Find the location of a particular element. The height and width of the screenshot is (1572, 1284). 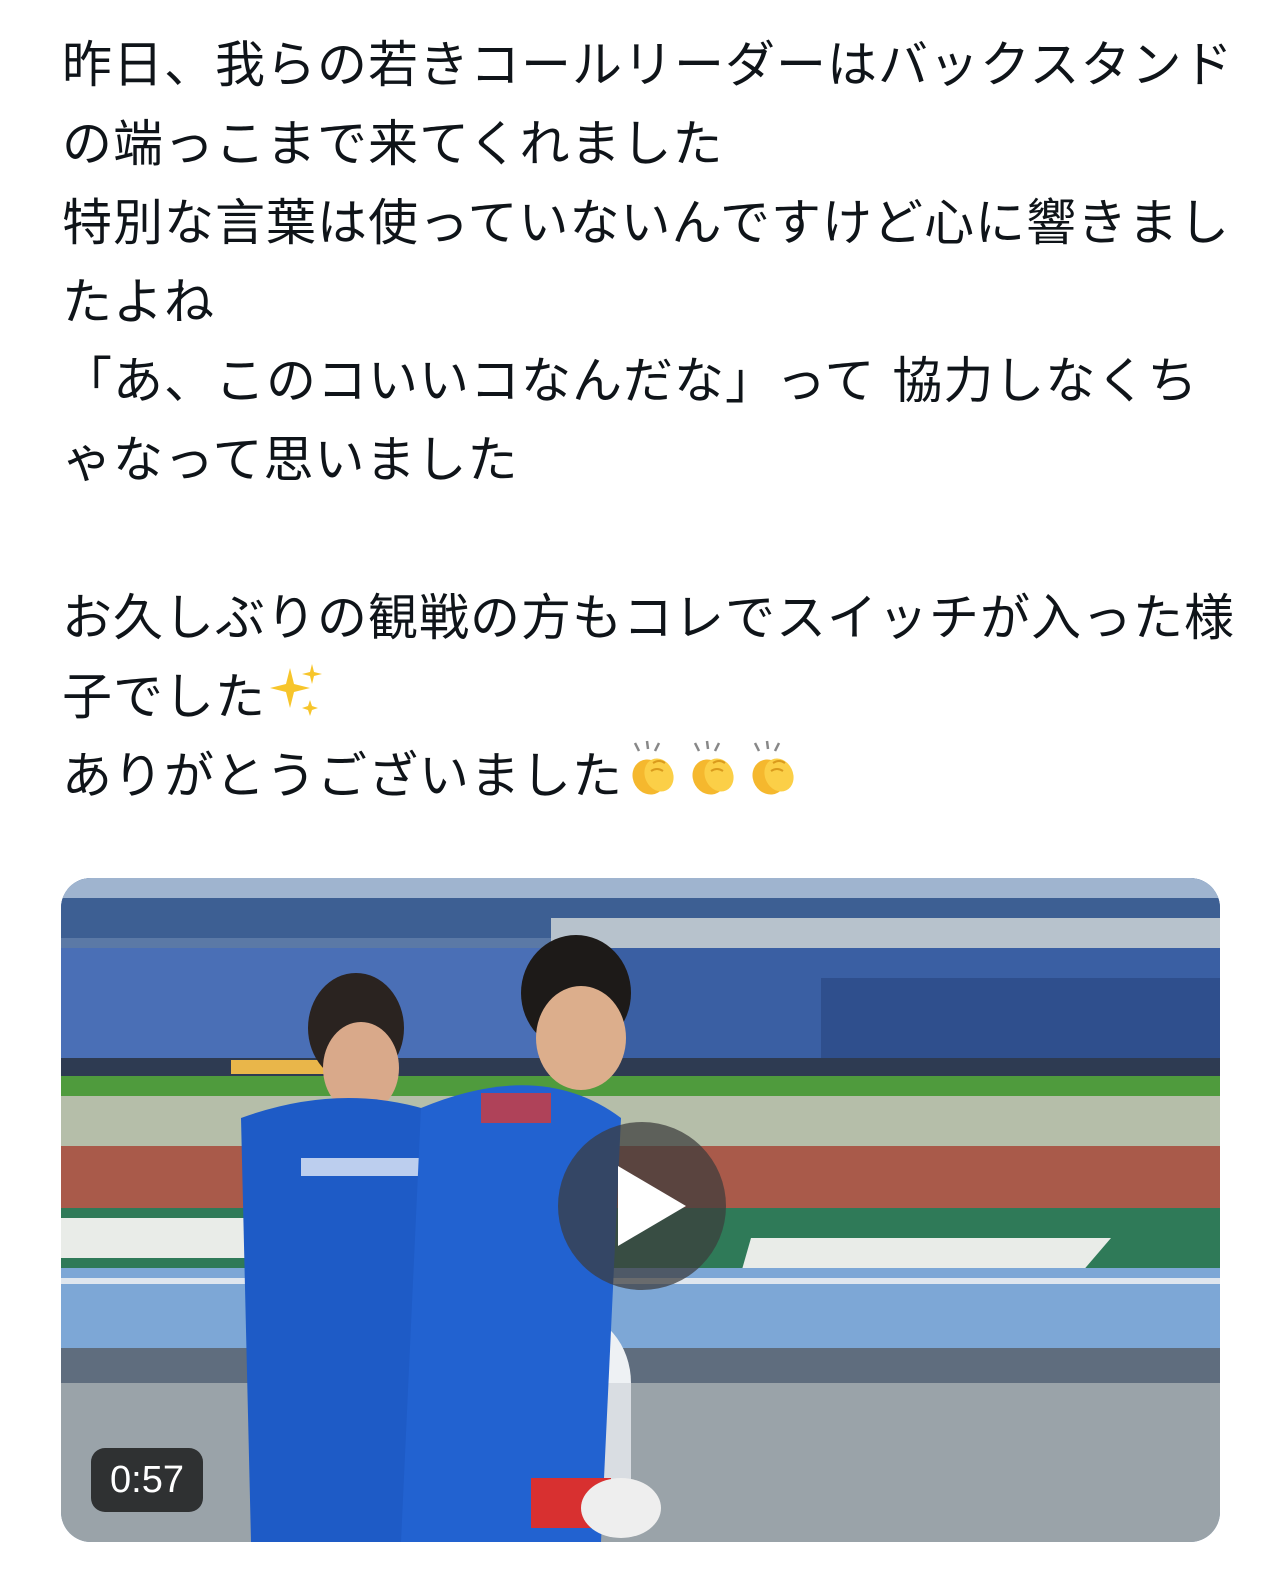

sparkles-emoji is located at coordinates (296, 690).